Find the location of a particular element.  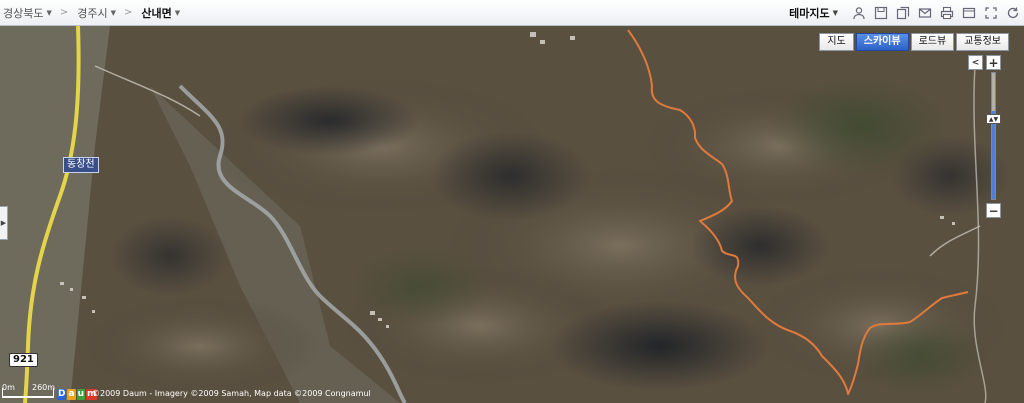

theme-map-dropdown: 테마지도 ▼ is located at coordinates (813, 13).